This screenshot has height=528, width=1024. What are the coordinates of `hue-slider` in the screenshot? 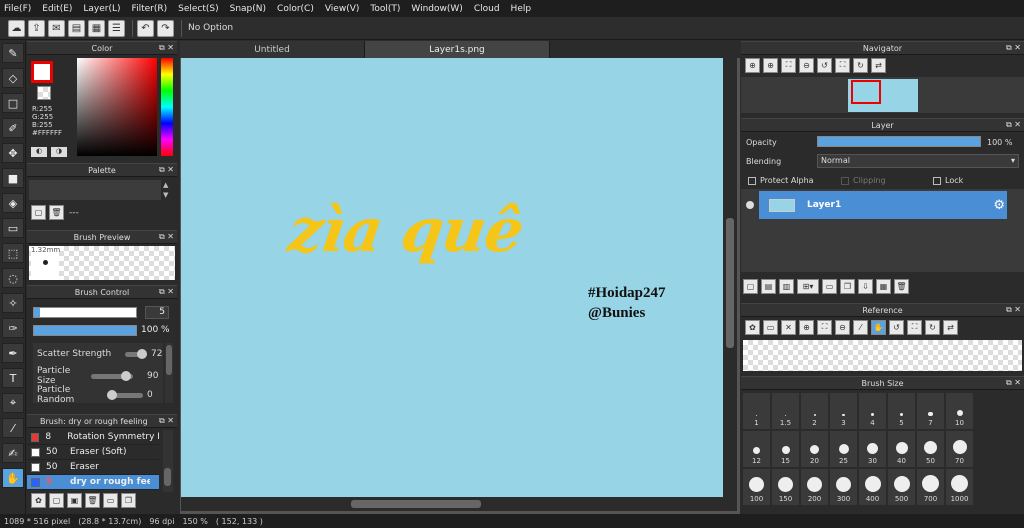 It's located at (167, 107).